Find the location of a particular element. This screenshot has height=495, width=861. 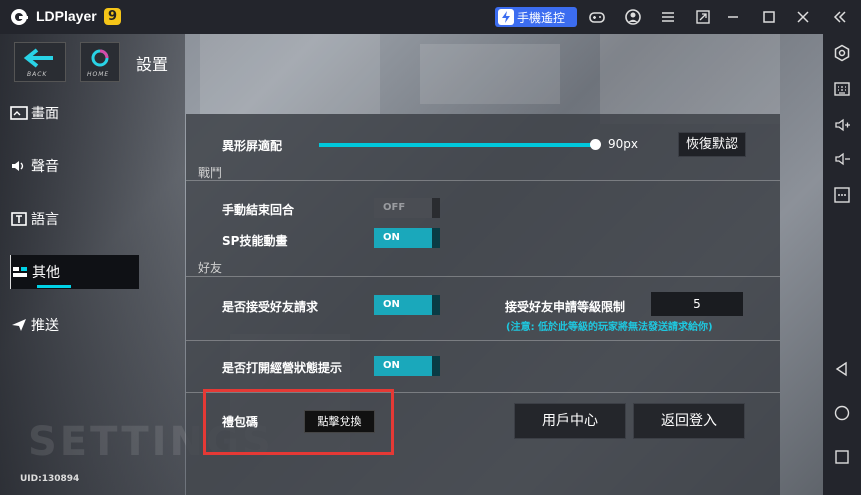

settings-hex-icon is located at coordinates (842, 53).